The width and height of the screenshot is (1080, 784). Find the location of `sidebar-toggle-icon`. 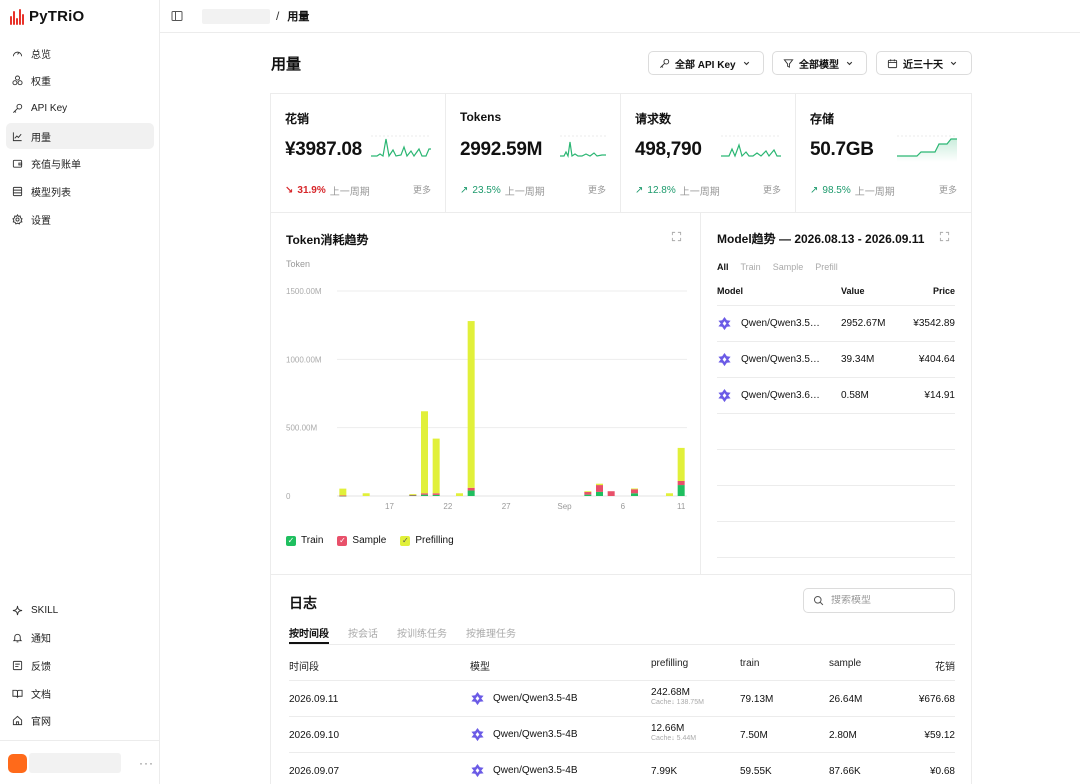

sidebar-toggle-icon is located at coordinates (177, 16).